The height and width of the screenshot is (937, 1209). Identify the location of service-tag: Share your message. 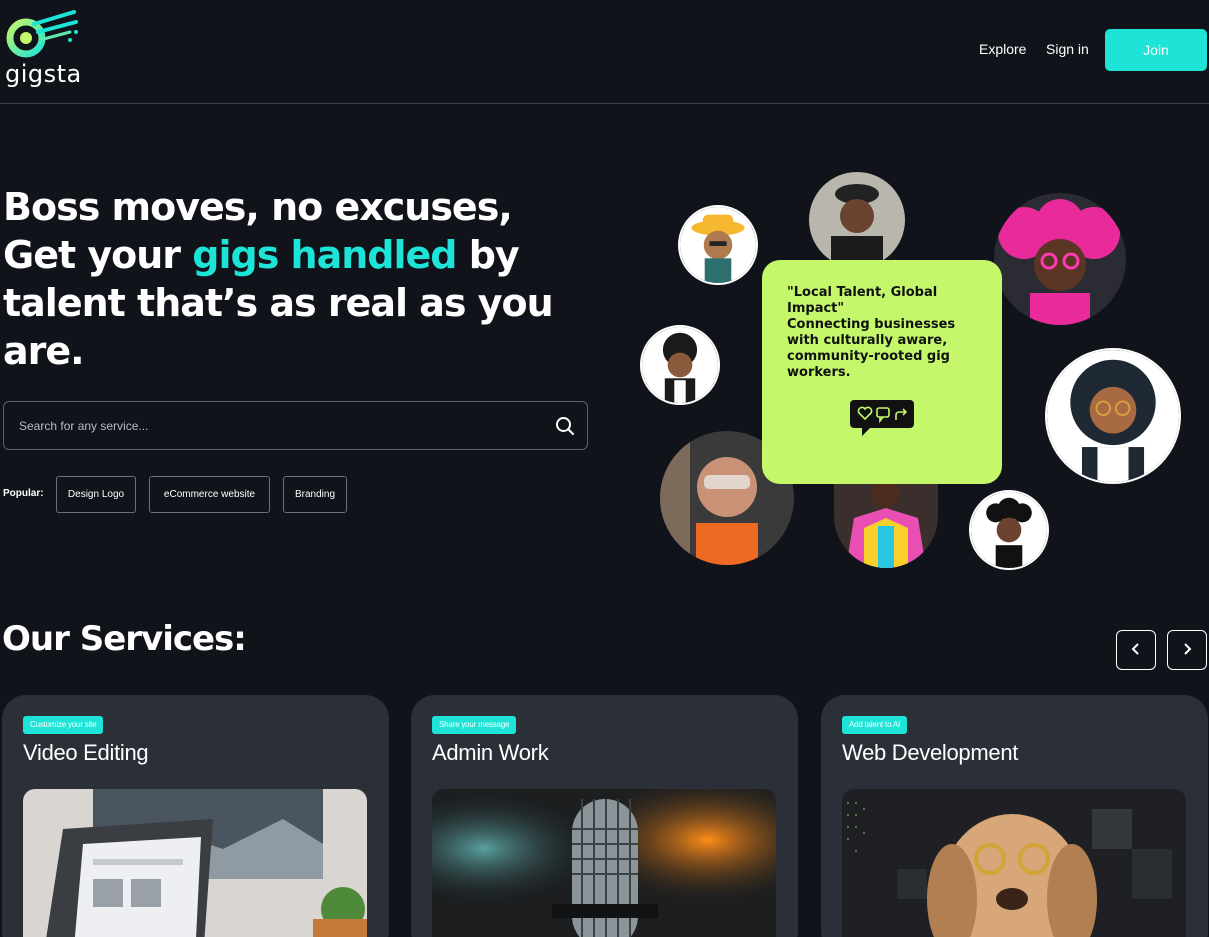
(474, 725).